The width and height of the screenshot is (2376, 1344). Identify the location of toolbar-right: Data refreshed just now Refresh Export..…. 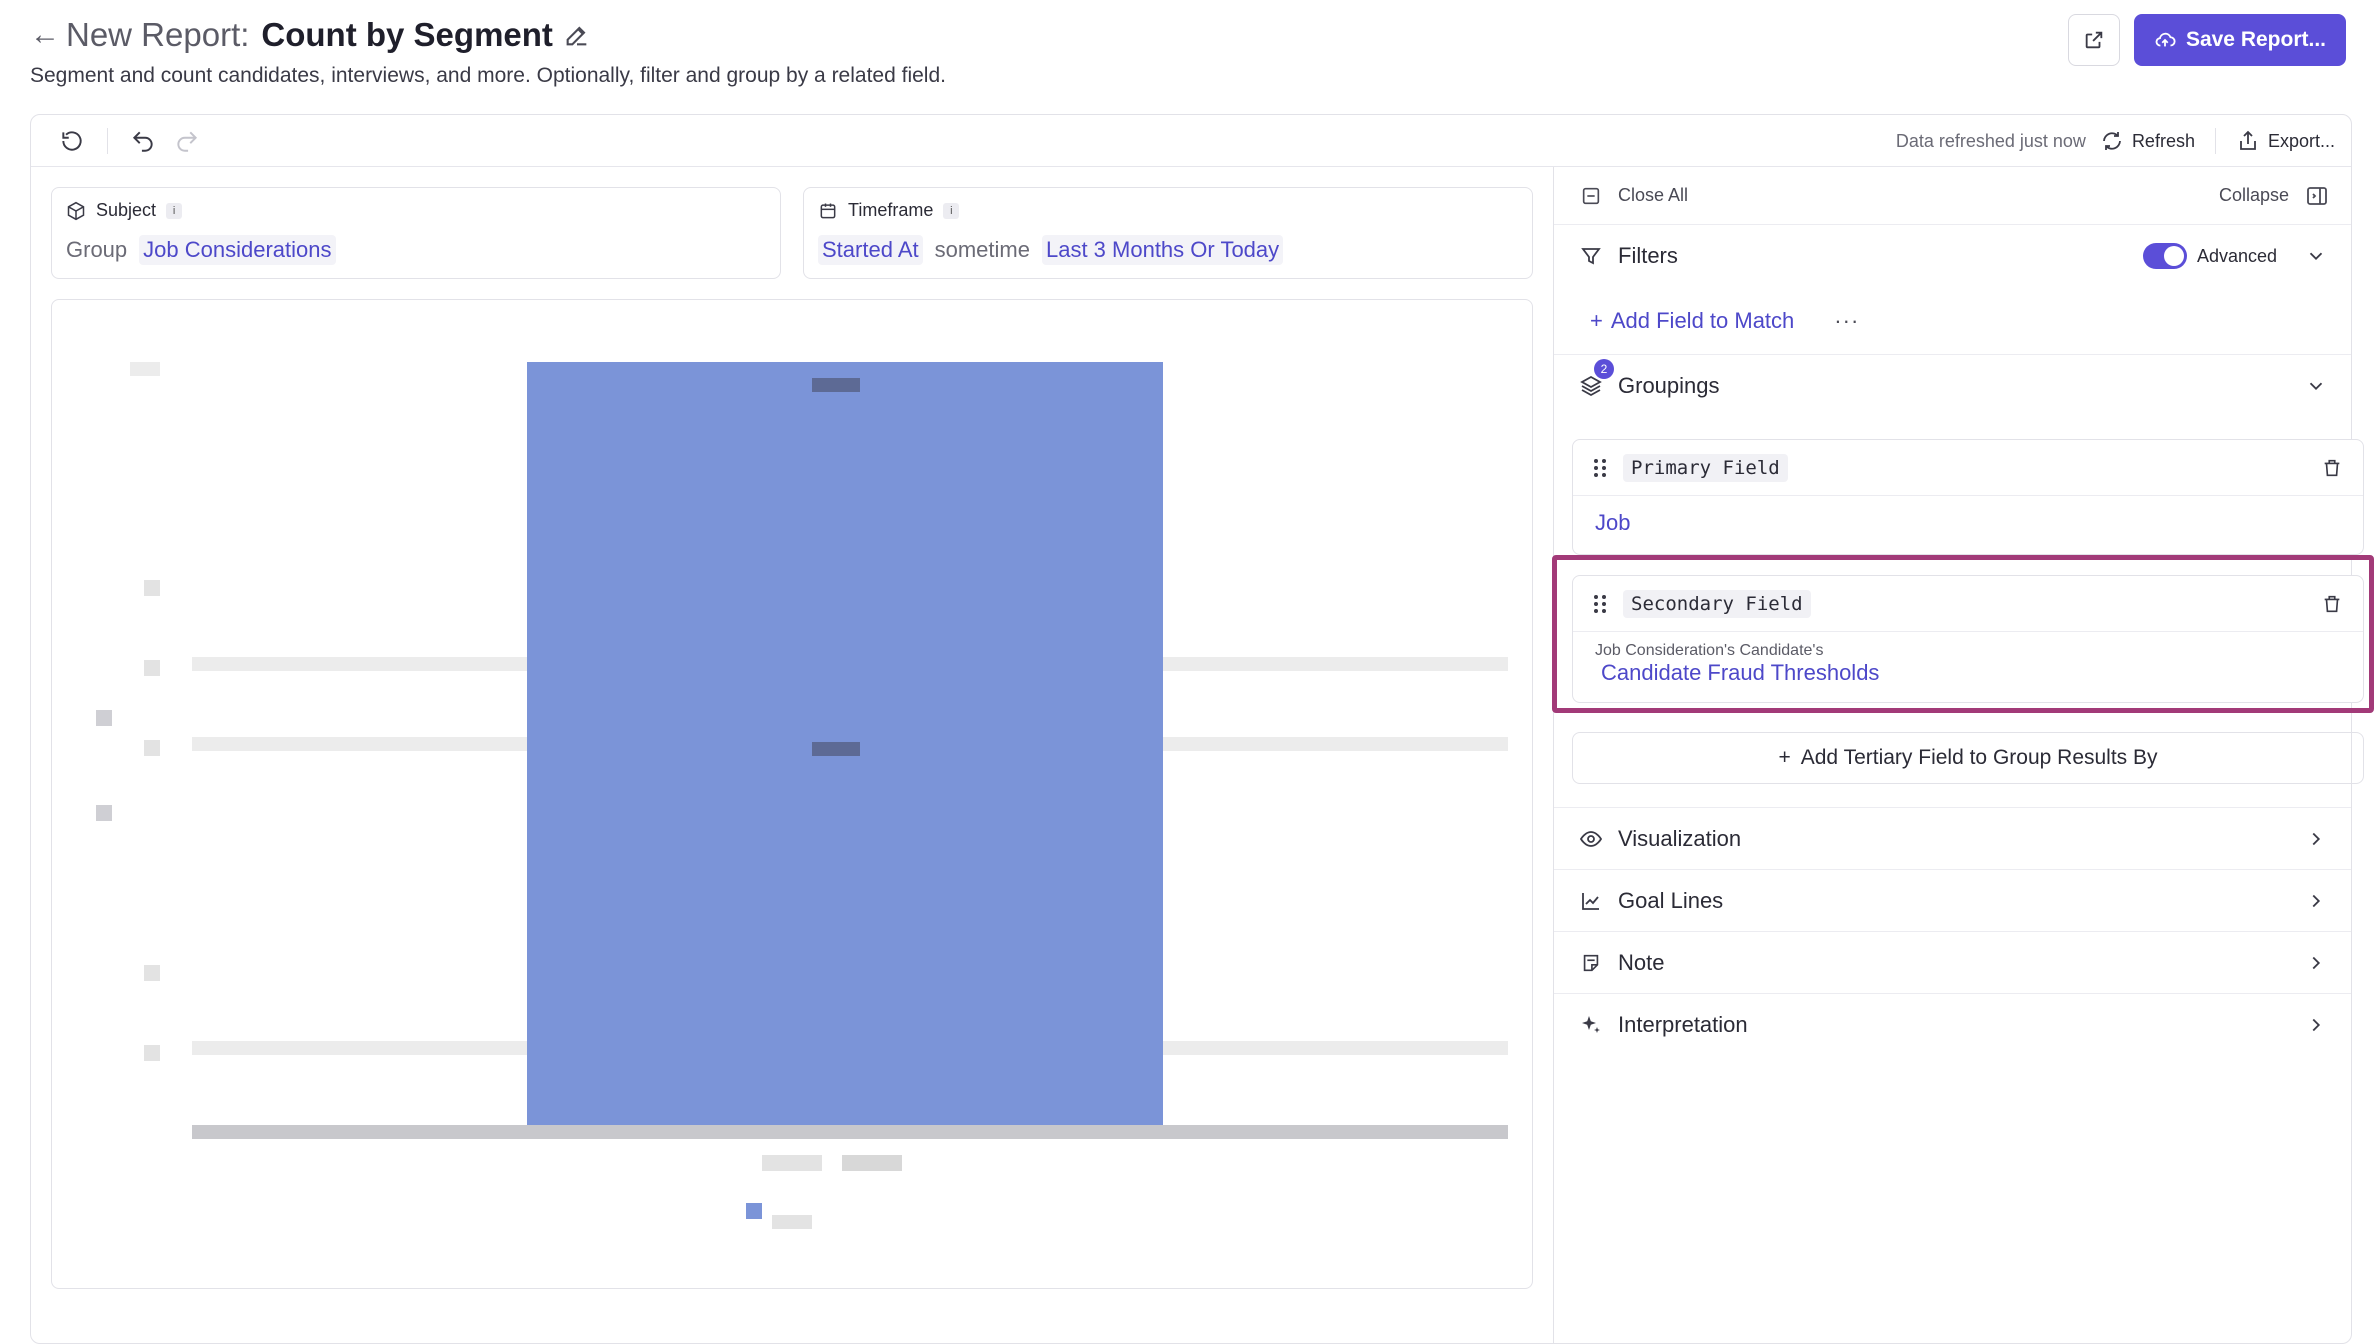
(2115, 141).